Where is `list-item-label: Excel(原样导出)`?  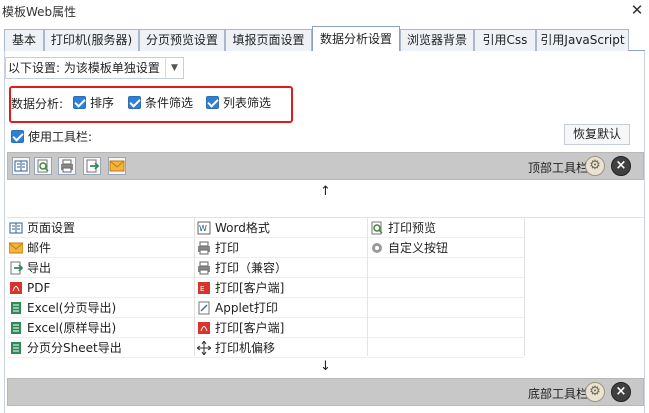
list-item-label: Excel(原样导出) is located at coordinates (72, 328).